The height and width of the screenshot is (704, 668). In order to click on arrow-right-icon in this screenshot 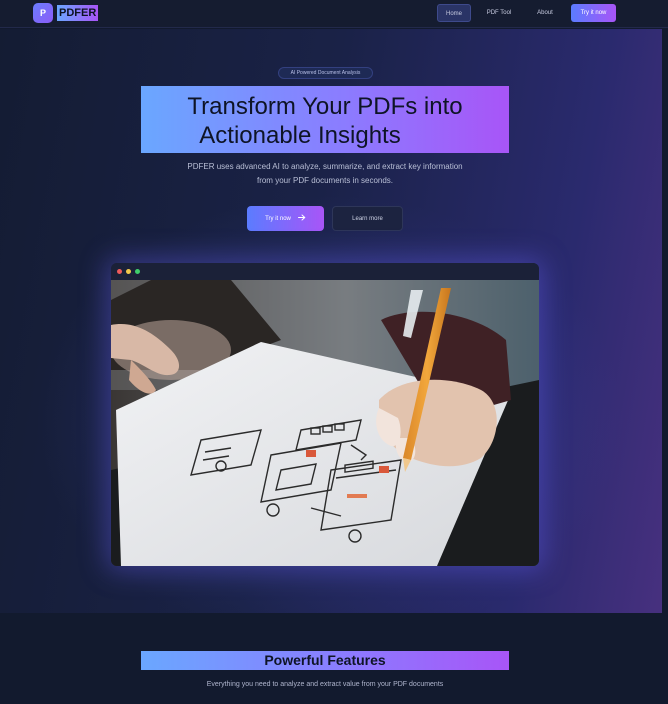, I will do `click(301, 218)`.